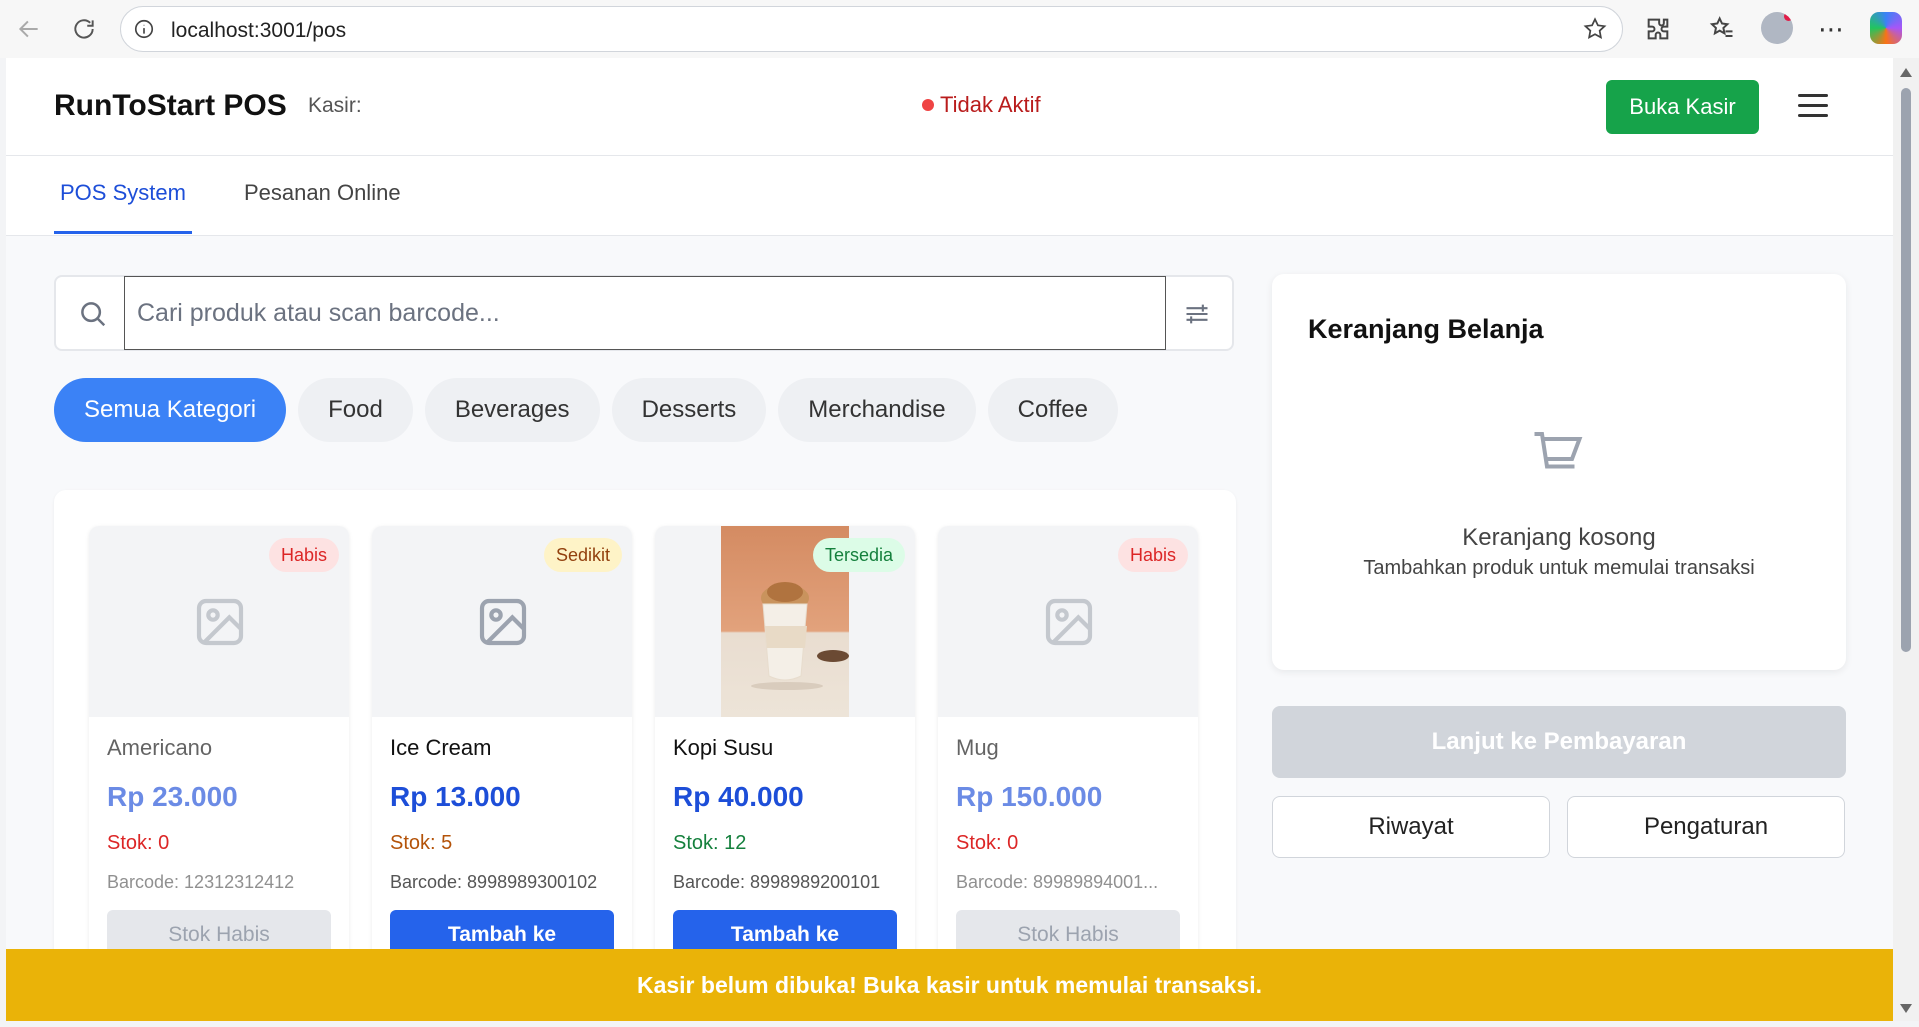 The width and height of the screenshot is (1919, 1027). Describe the element at coordinates (160, 747) in the screenshot. I see `product-name: Americano` at that location.